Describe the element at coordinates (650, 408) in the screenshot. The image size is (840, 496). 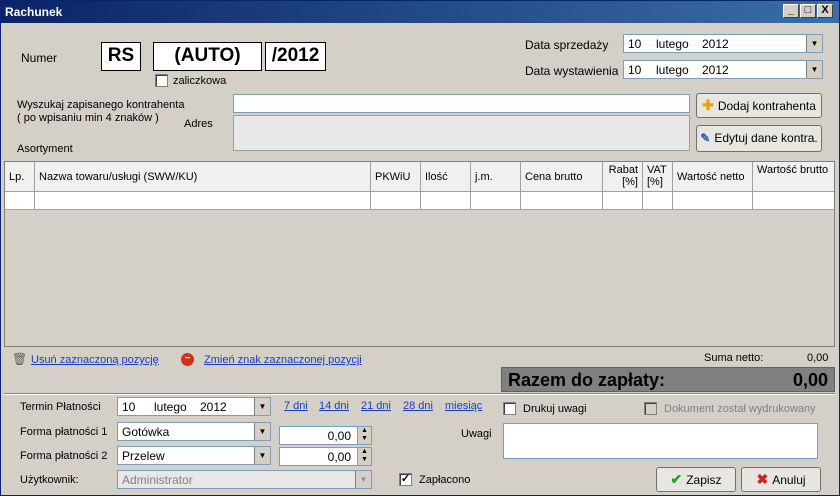
I see `printed-checkbox` at that location.